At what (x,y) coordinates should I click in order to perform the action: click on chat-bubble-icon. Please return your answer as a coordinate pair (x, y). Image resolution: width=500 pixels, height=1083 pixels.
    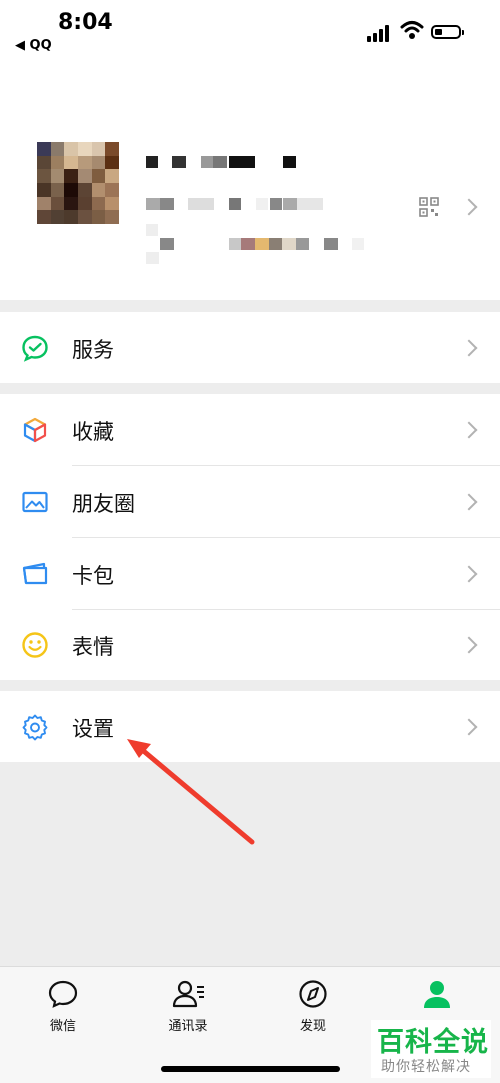
    Looking at the image, I should click on (63, 994).